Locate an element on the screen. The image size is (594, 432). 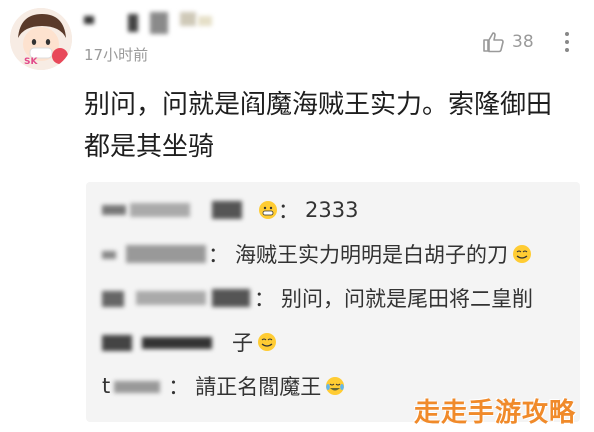
reply-text: 别问，问就是尾田将二皇削 is located at coordinates (407, 299).